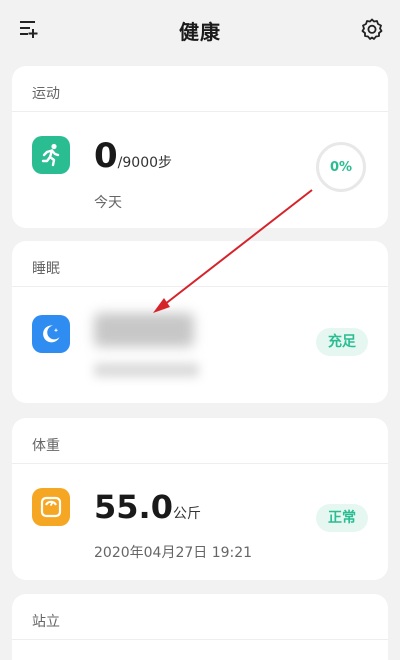 The image size is (400, 660). I want to click on weight-timestamp: 2020年04月27日 19:21, so click(173, 553).